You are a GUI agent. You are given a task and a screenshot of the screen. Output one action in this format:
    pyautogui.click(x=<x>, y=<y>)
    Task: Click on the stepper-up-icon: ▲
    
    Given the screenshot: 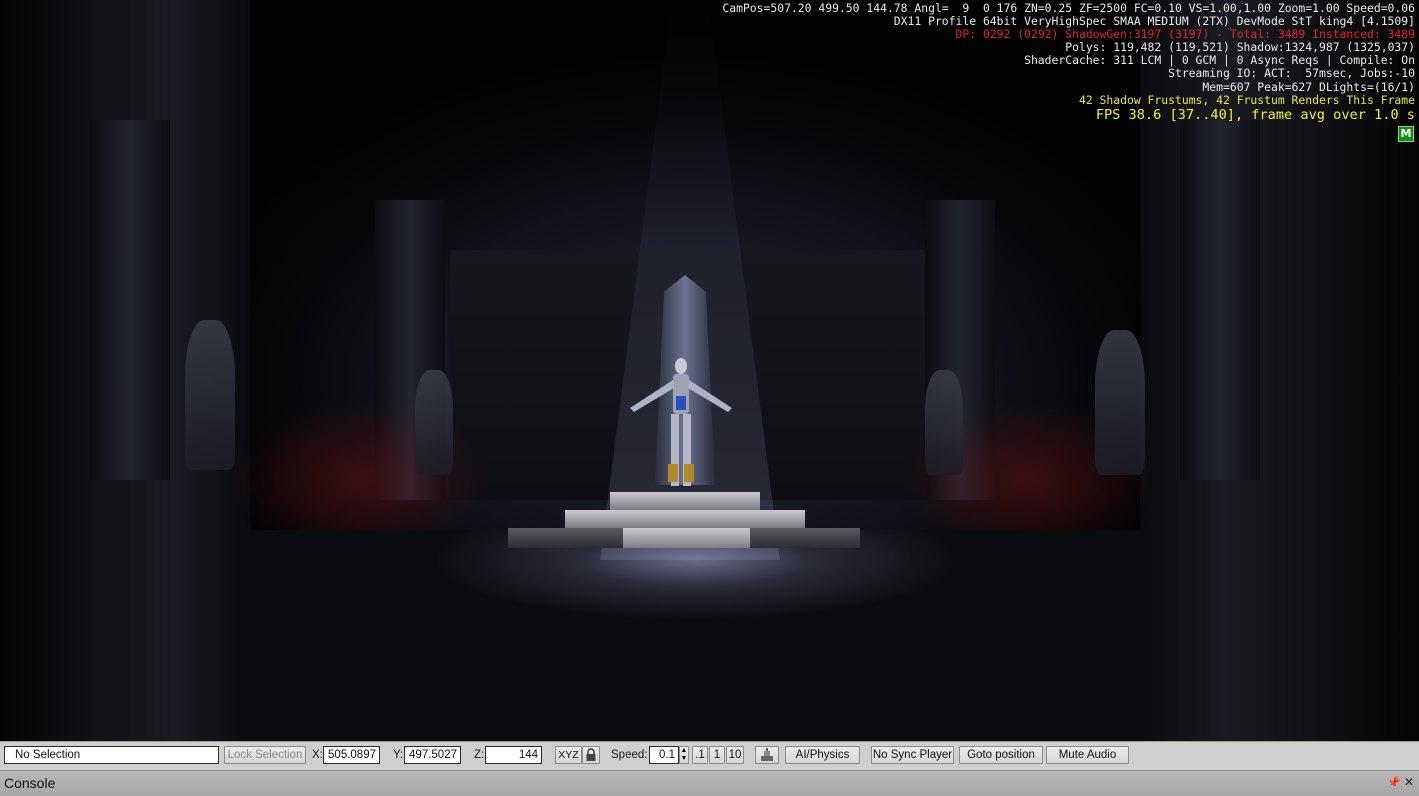 What is the action you would take?
    pyautogui.click(x=684, y=751)
    